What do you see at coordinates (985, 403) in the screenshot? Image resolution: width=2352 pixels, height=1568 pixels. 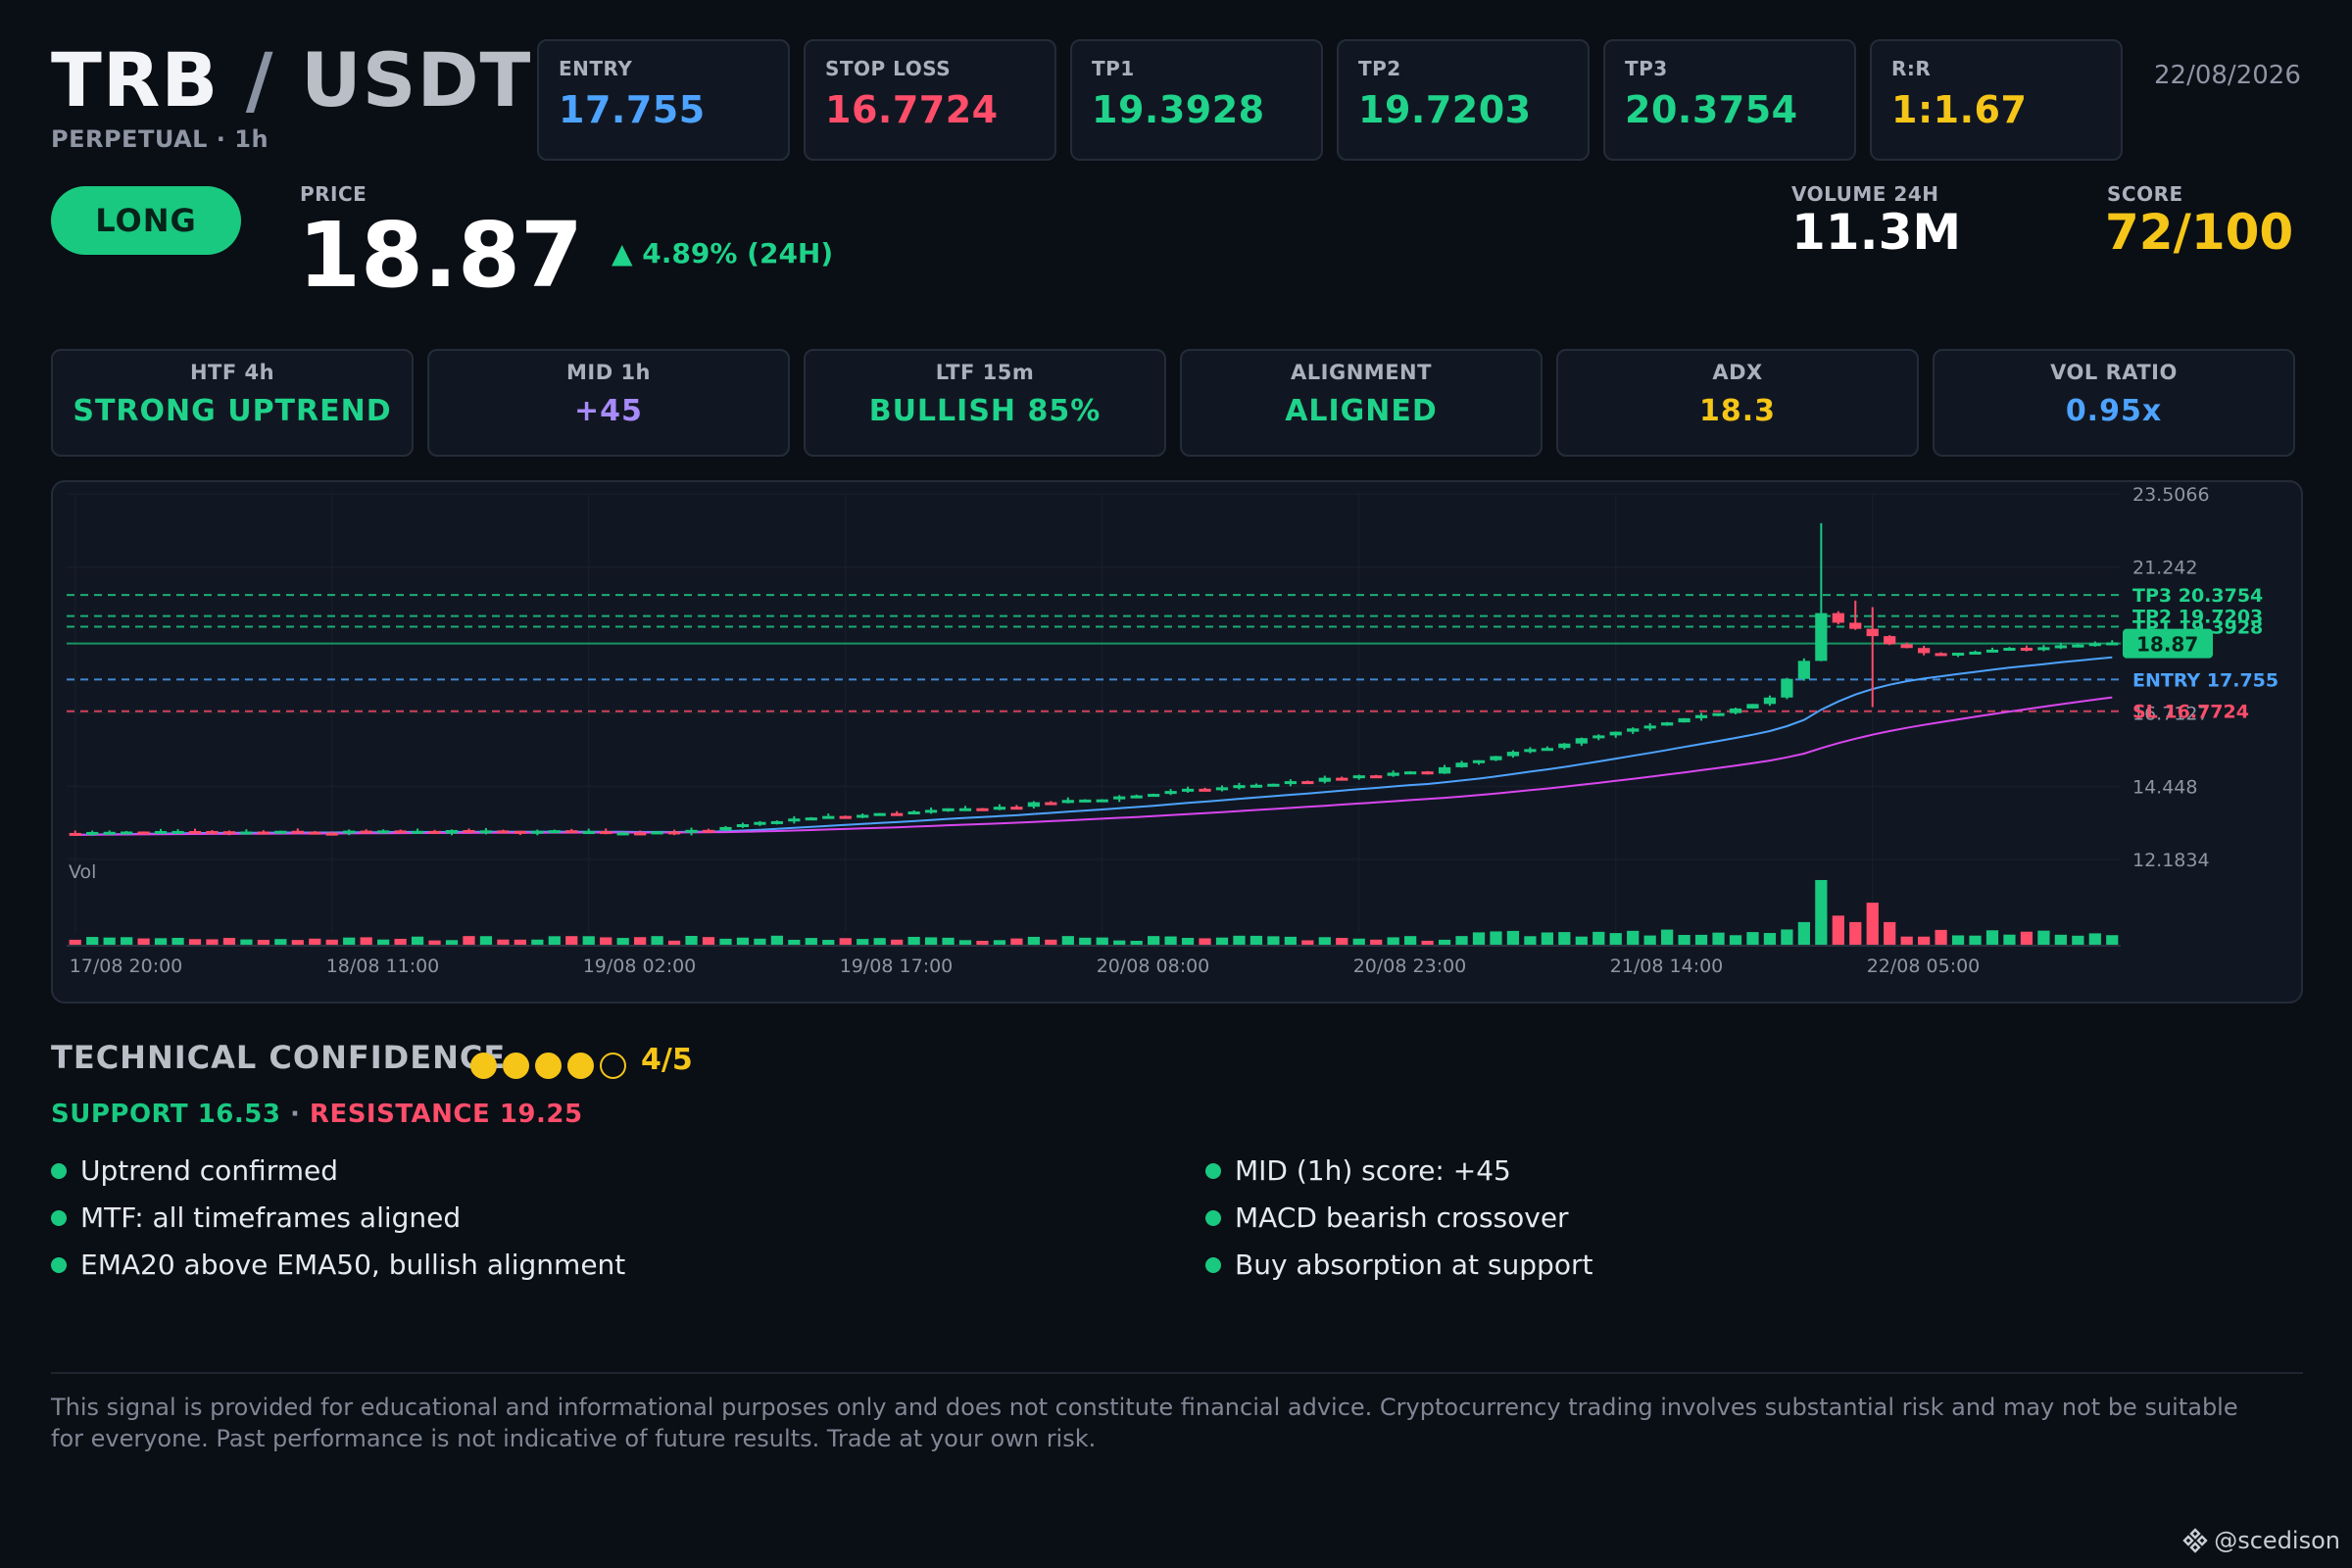 I see `tf-ltf-card: LTF 15m BULLISH 85%` at bounding box center [985, 403].